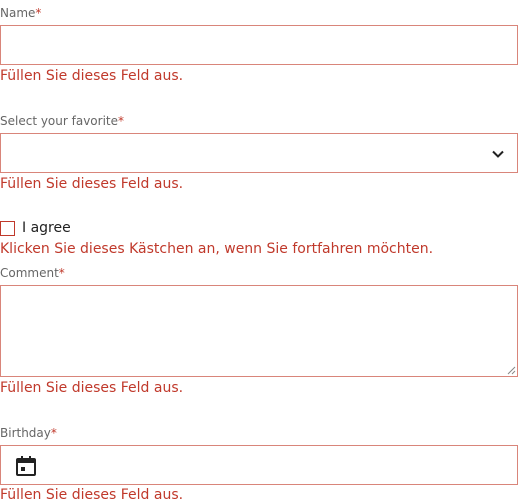  Describe the element at coordinates (46, 228) in the screenshot. I see `agree-label: I agree` at that location.